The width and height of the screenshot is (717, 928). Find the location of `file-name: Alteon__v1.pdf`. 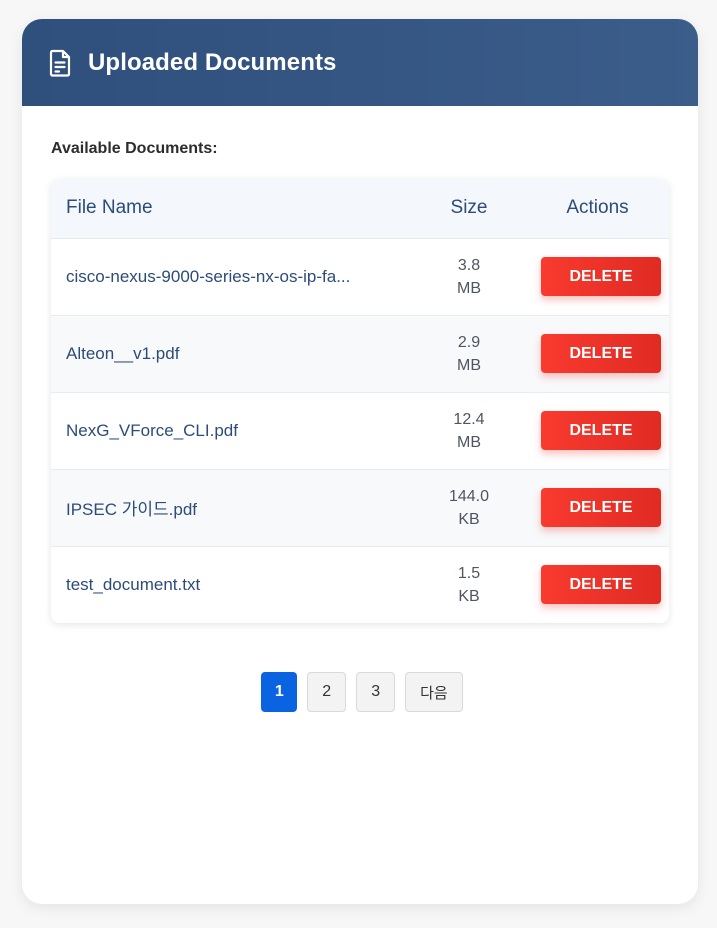

file-name: Alteon__v1.pdf is located at coordinates (231, 354).